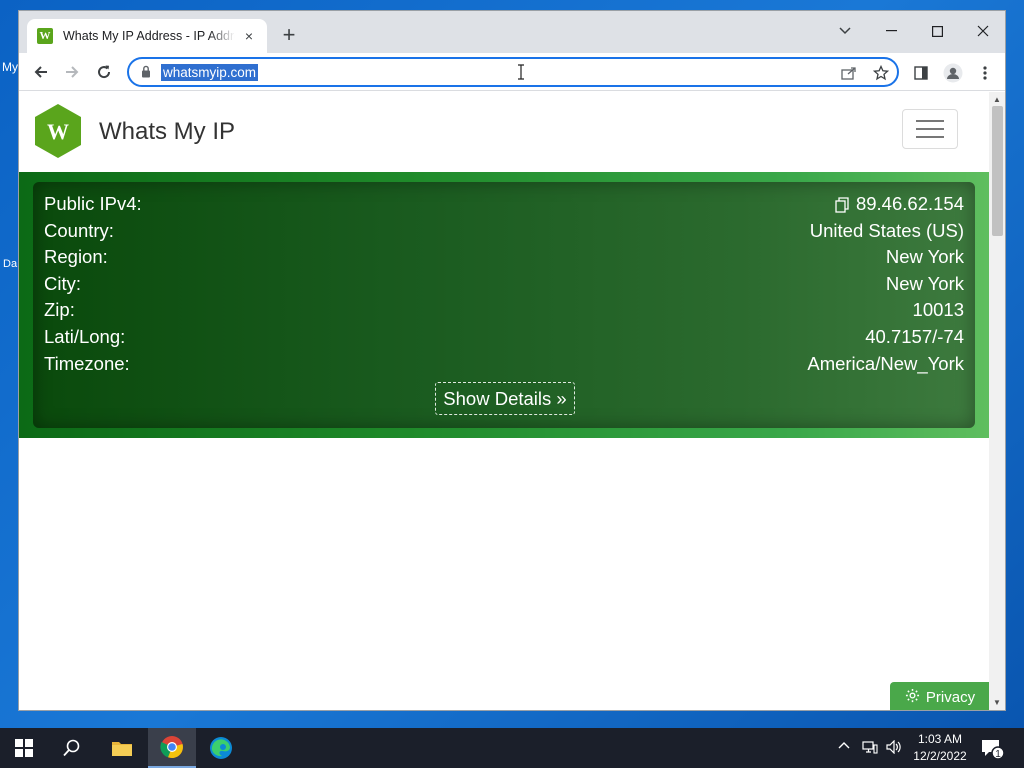 The width and height of the screenshot is (1024, 768). What do you see at coordinates (104, 72) in the screenshot?
I see `reload-button` at bounding box center [104, 72].